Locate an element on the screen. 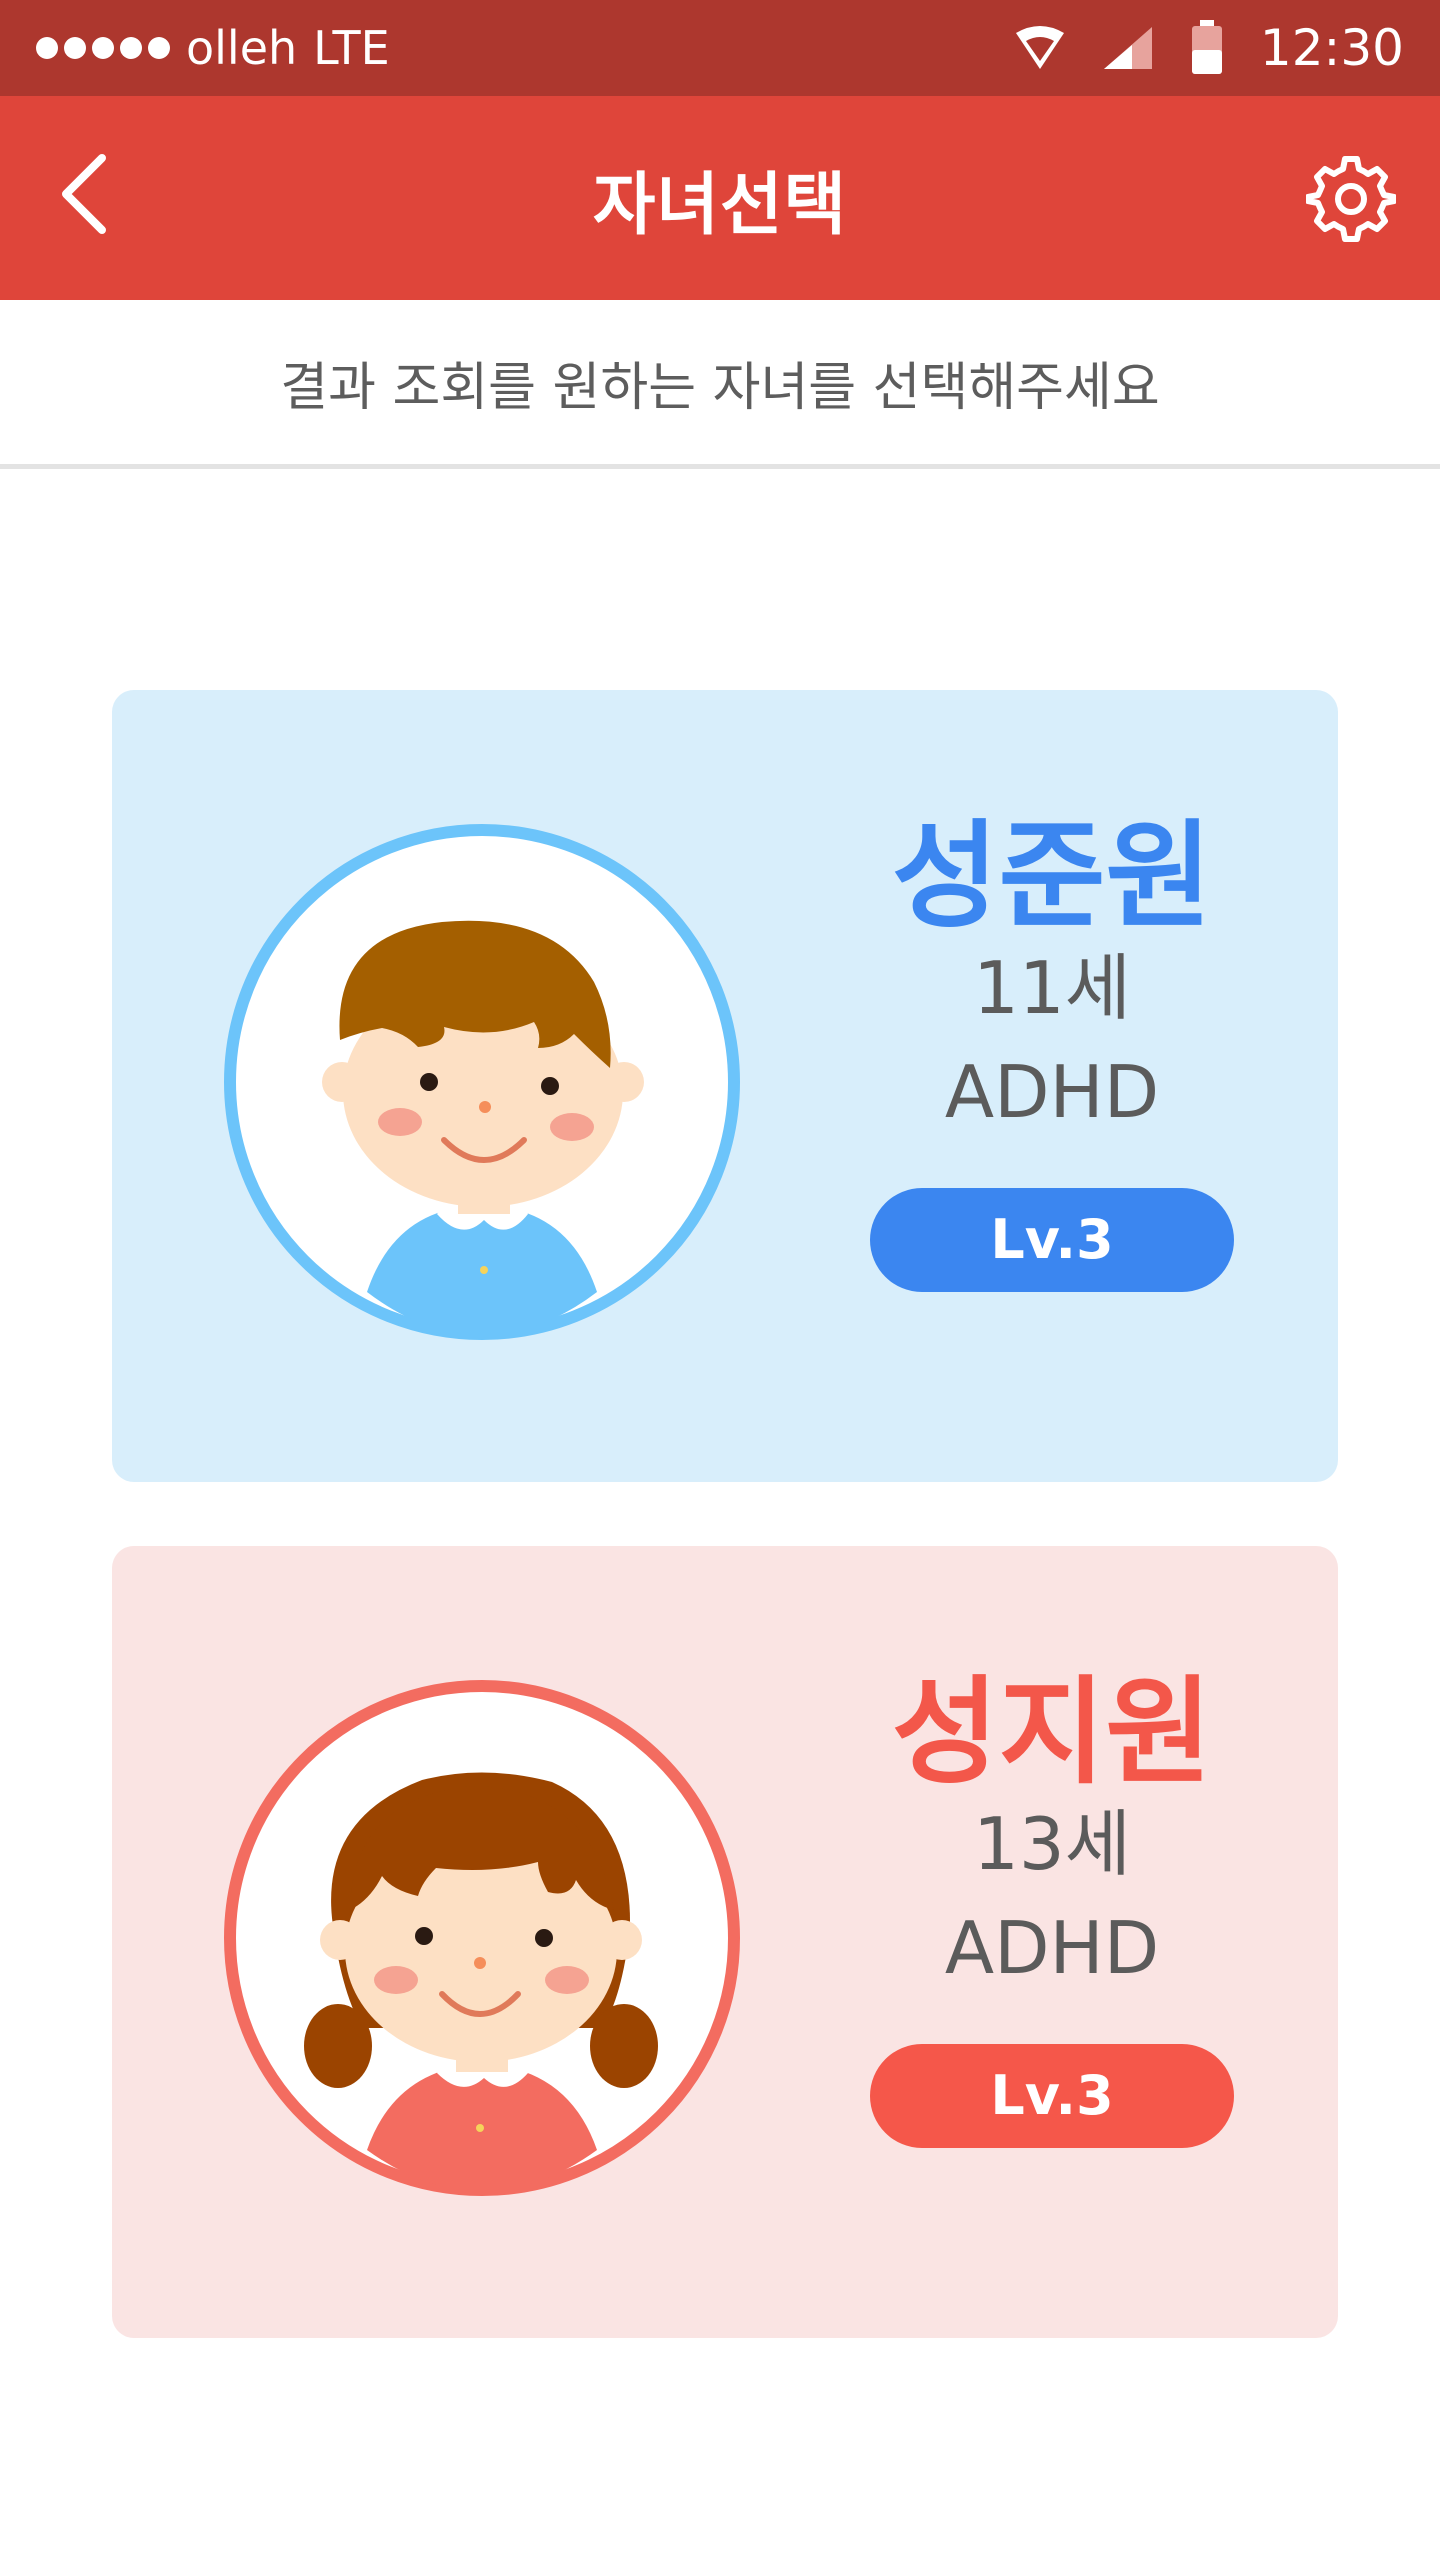 Image resolution: width=1440 pixels, height=2560 pixels. settings-button is located at coordinates (1351, 199).